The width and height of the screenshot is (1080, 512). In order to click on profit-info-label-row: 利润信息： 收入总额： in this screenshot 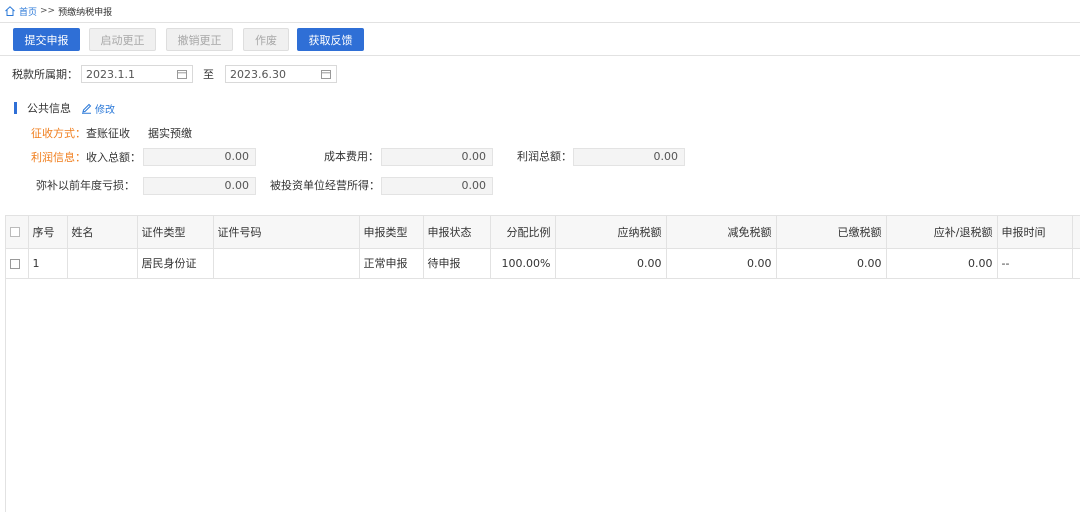, I will do `click(86, 157)`.